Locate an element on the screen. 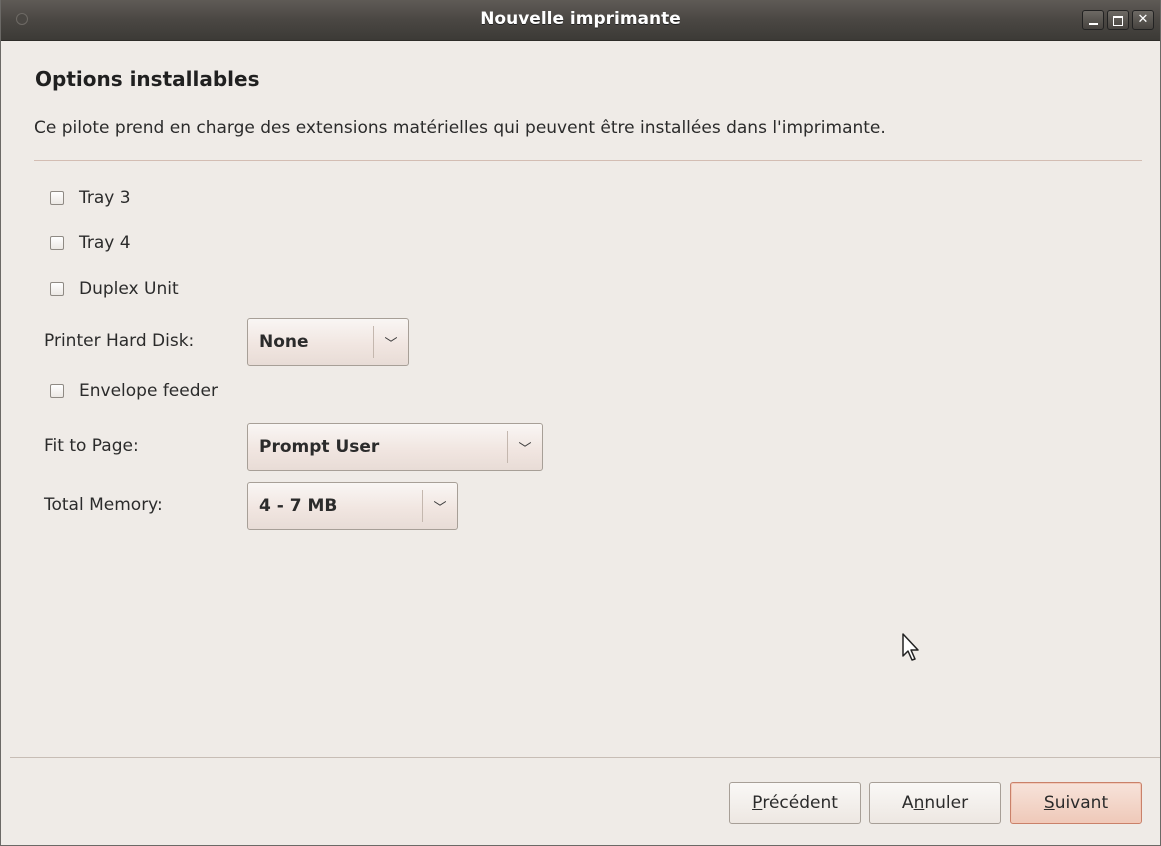 The width and height of the screenshot is (1161, 846). cancel-label-start: A is located at coordinates (907, 803).